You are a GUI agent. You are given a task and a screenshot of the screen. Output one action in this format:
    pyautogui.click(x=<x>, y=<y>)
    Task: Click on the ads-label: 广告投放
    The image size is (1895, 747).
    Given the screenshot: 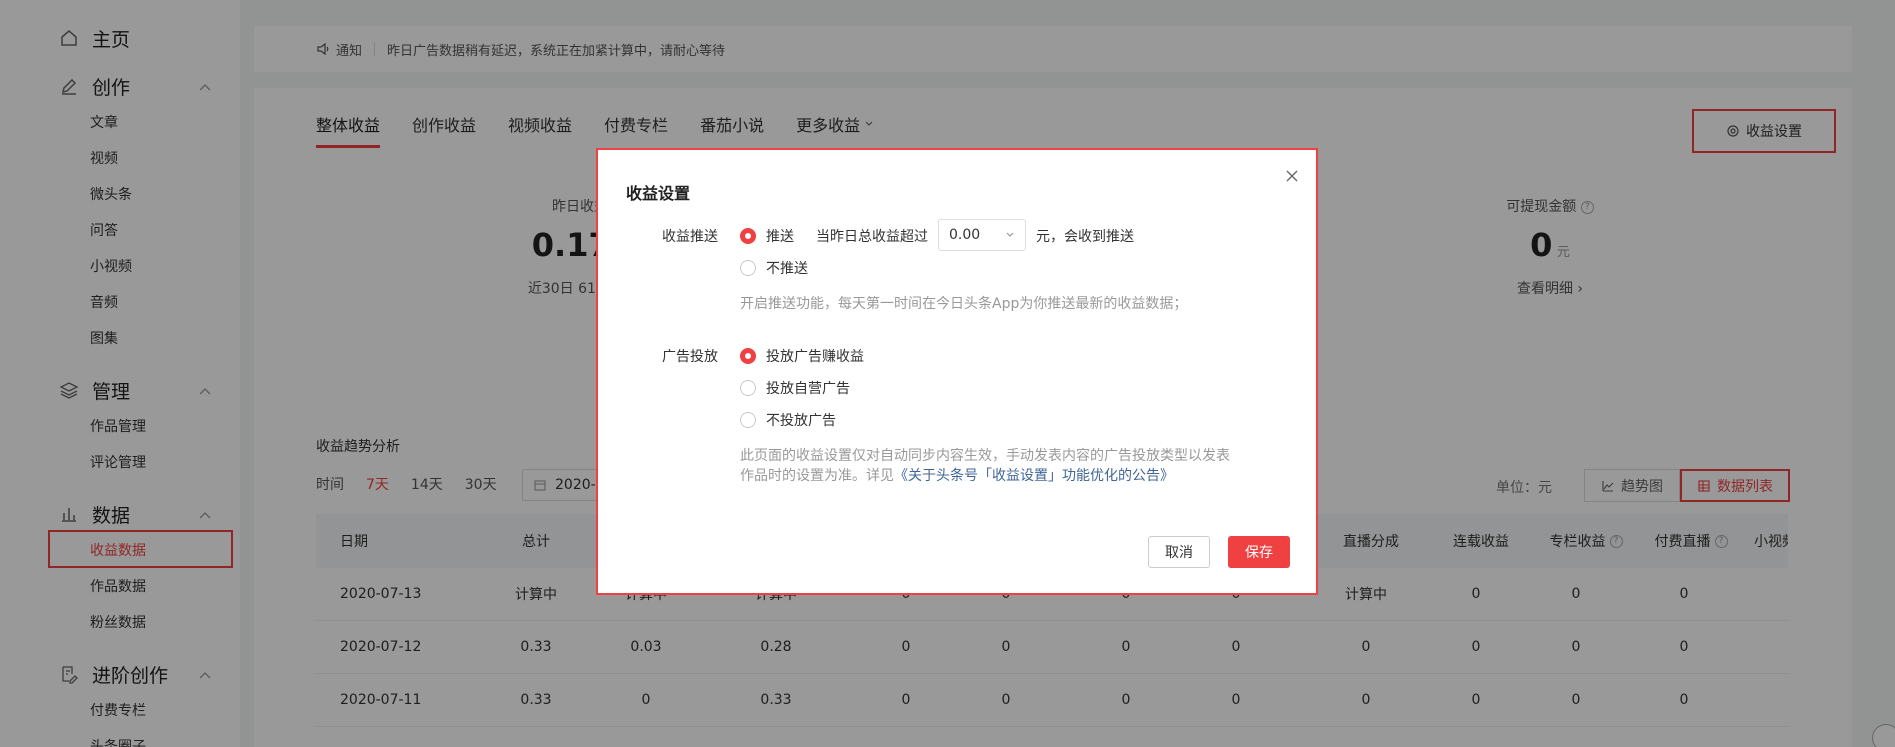 What is the action you would take?
    pyautogui.click(x=690, y=357)
    